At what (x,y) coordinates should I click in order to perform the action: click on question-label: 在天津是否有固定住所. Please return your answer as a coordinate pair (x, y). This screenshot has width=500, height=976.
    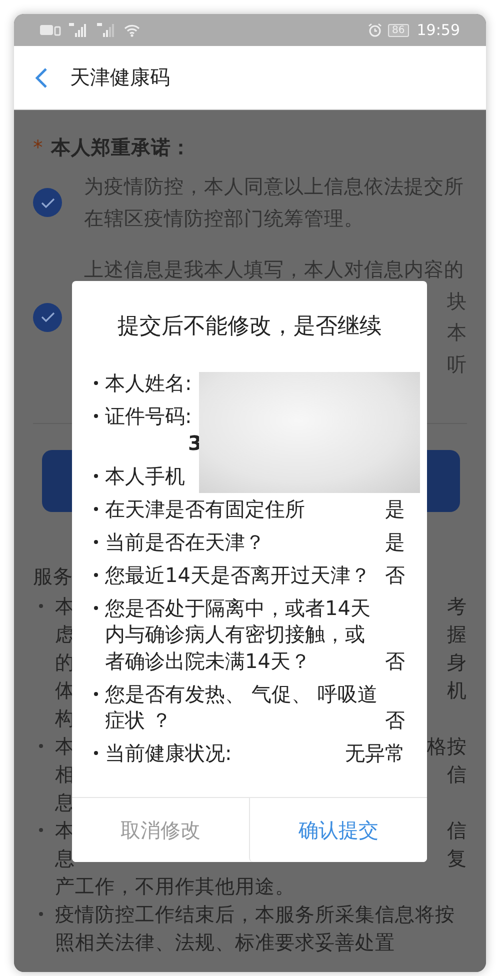
    Looking at the image, I should click on (205, 509).